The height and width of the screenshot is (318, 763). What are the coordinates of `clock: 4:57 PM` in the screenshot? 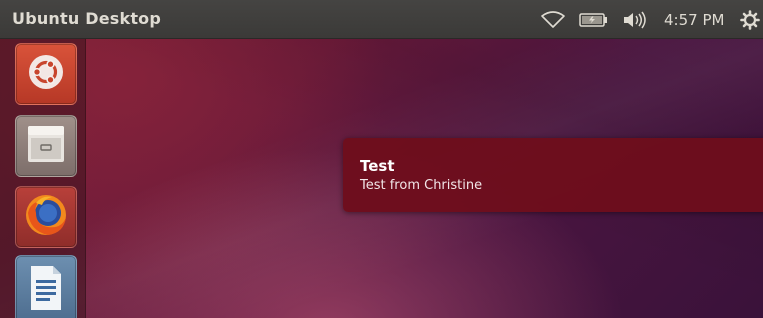 It's located at (694, 20).